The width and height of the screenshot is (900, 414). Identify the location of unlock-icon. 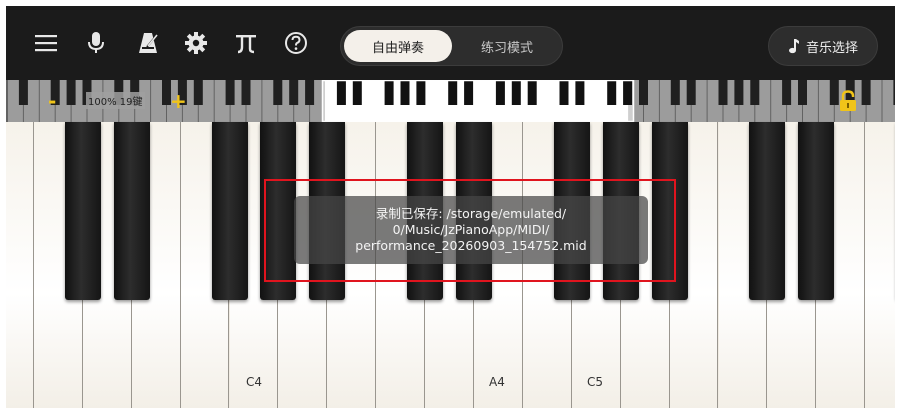
(848, 101).